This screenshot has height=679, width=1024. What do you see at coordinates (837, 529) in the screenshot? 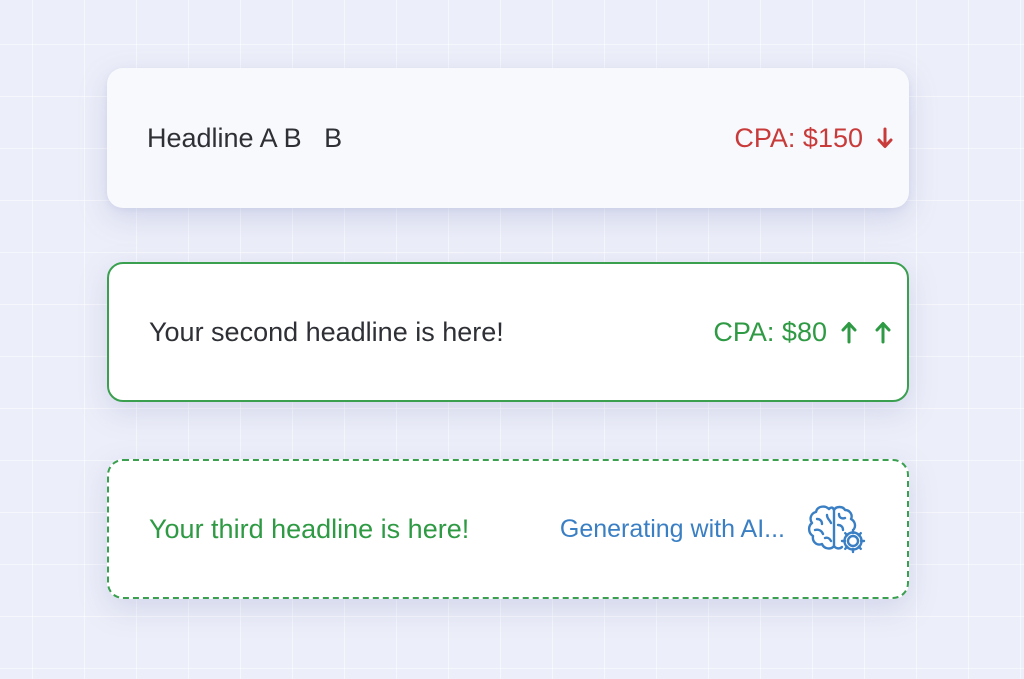
I see `ai-brain-gear-icon` at bounding box center [837, 529].